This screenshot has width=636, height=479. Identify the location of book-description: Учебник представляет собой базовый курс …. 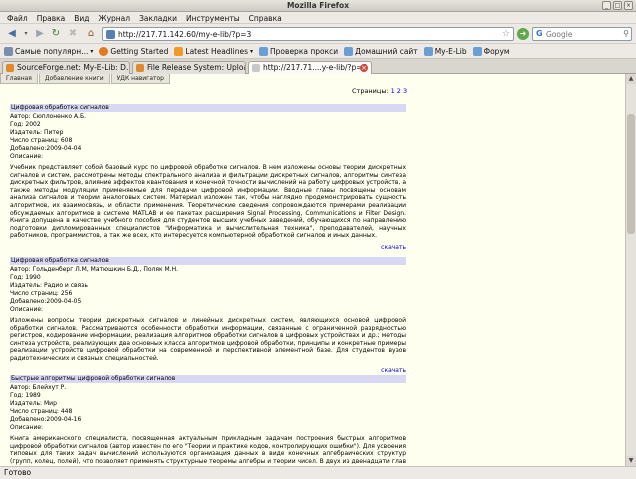
(208, 202).